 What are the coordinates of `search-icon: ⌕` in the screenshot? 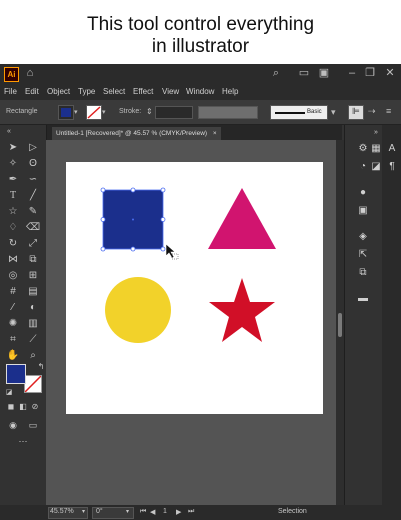 It's located at (276, 73).